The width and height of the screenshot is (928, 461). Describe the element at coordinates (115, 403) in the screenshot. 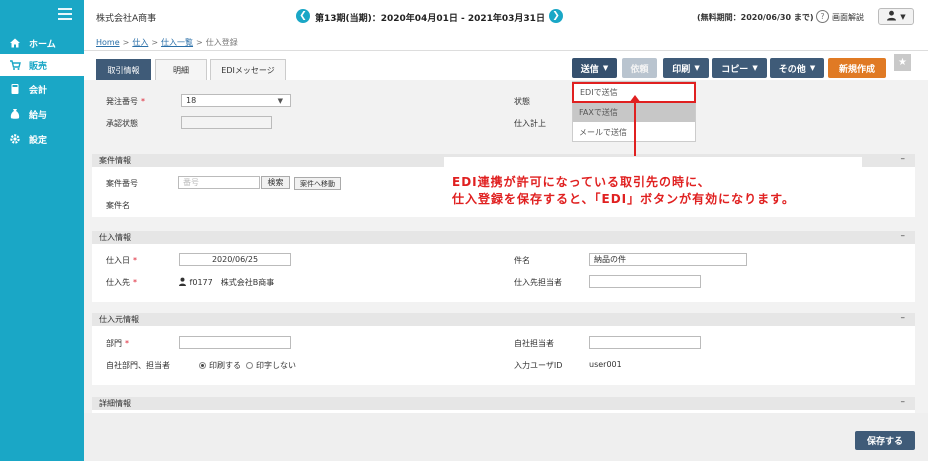

I see `section-title: 詳細情報` at that location.